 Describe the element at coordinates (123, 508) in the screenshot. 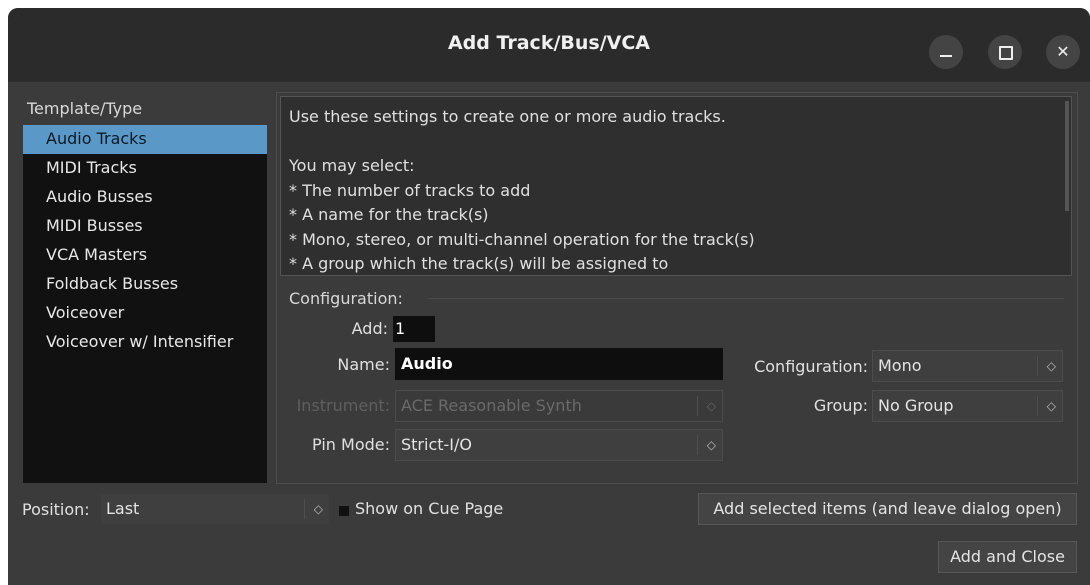

I see `position-value: Last` at that location.